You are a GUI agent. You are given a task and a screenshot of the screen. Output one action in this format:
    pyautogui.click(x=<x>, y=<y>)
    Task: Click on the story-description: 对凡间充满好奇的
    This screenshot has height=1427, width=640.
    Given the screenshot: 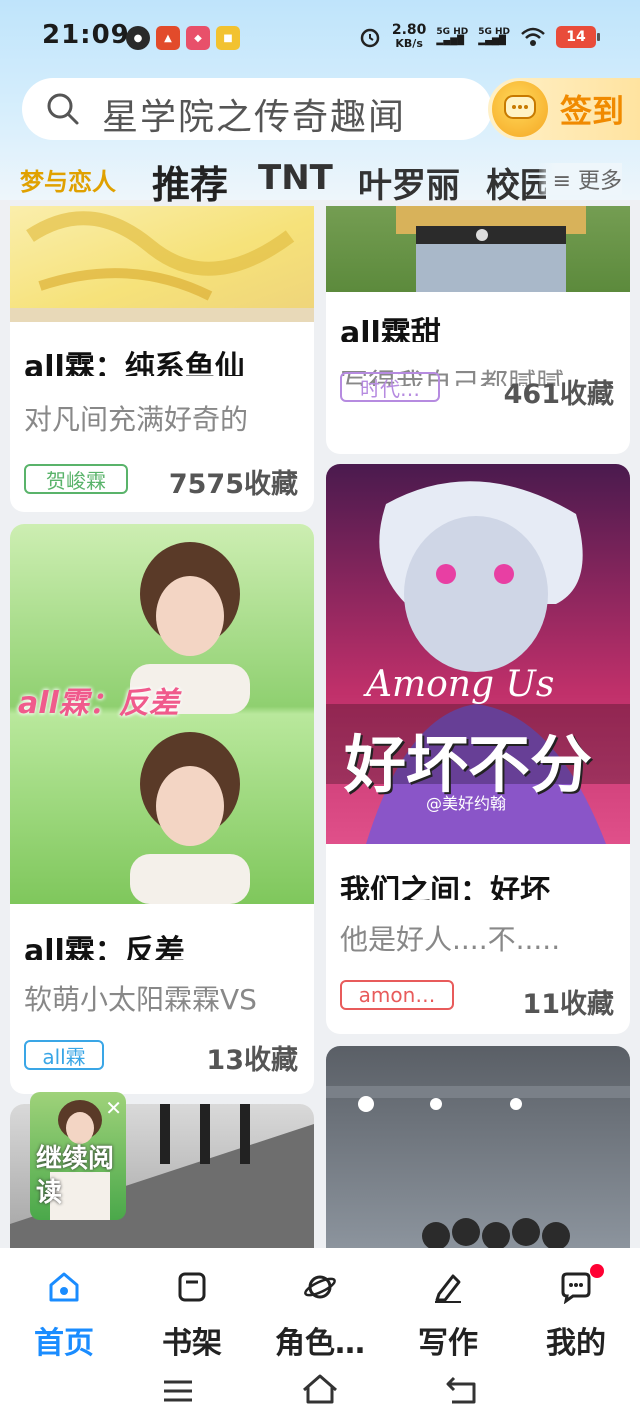 What is the action you would take?
    pyautogui.click(x=136, y=418)
    